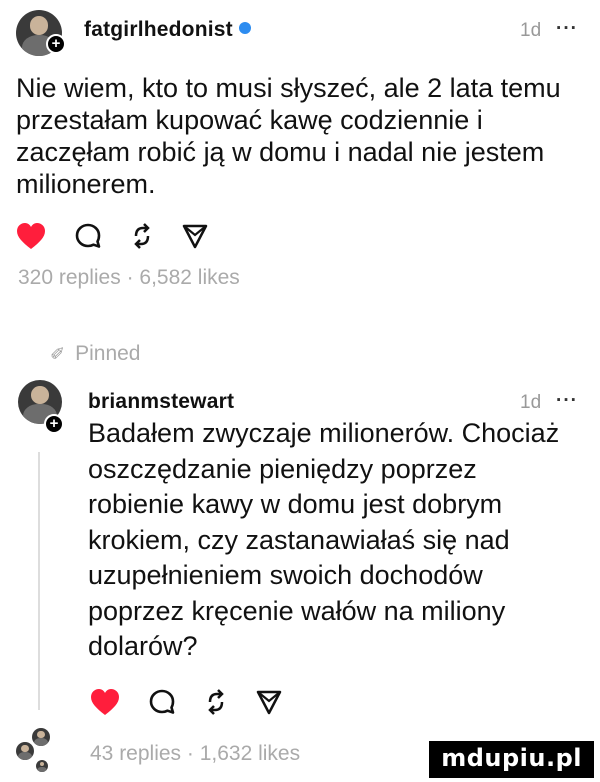 The image size is (600, 782). What do you see at coordinates (511, 759) in the screenshot?
I see `watermark: mdupiu.pl` at bounding box center [511, 759].